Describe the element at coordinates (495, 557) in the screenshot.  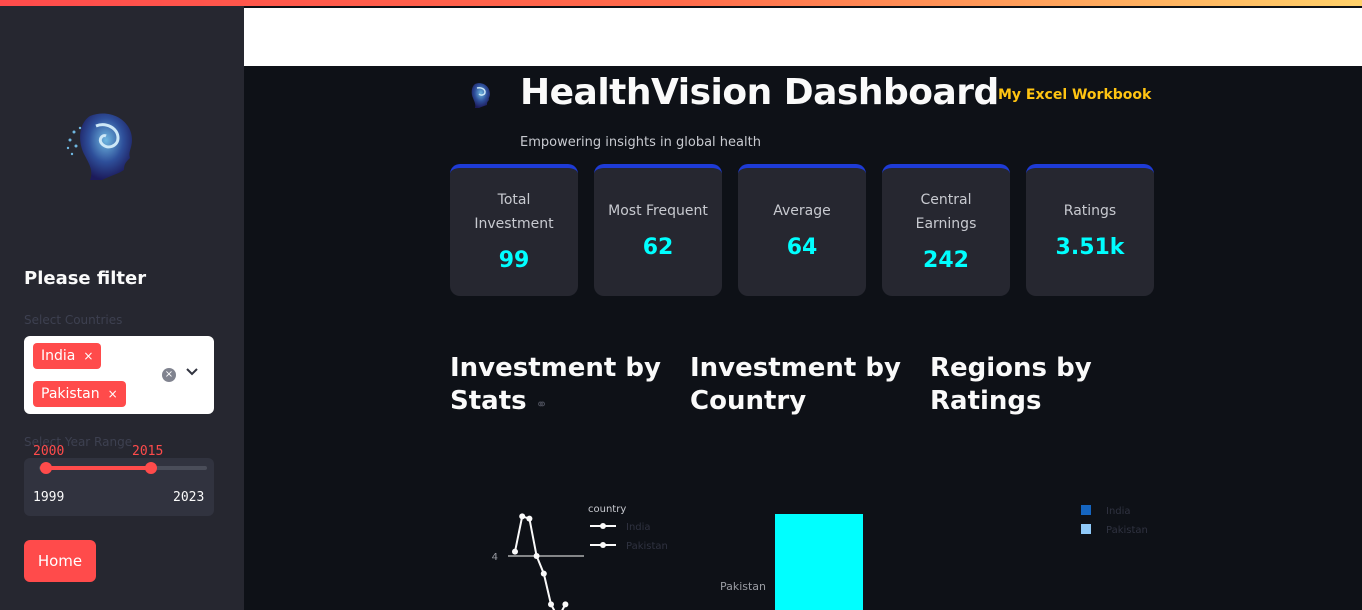
I see `y-tick-label: 4` at that location.